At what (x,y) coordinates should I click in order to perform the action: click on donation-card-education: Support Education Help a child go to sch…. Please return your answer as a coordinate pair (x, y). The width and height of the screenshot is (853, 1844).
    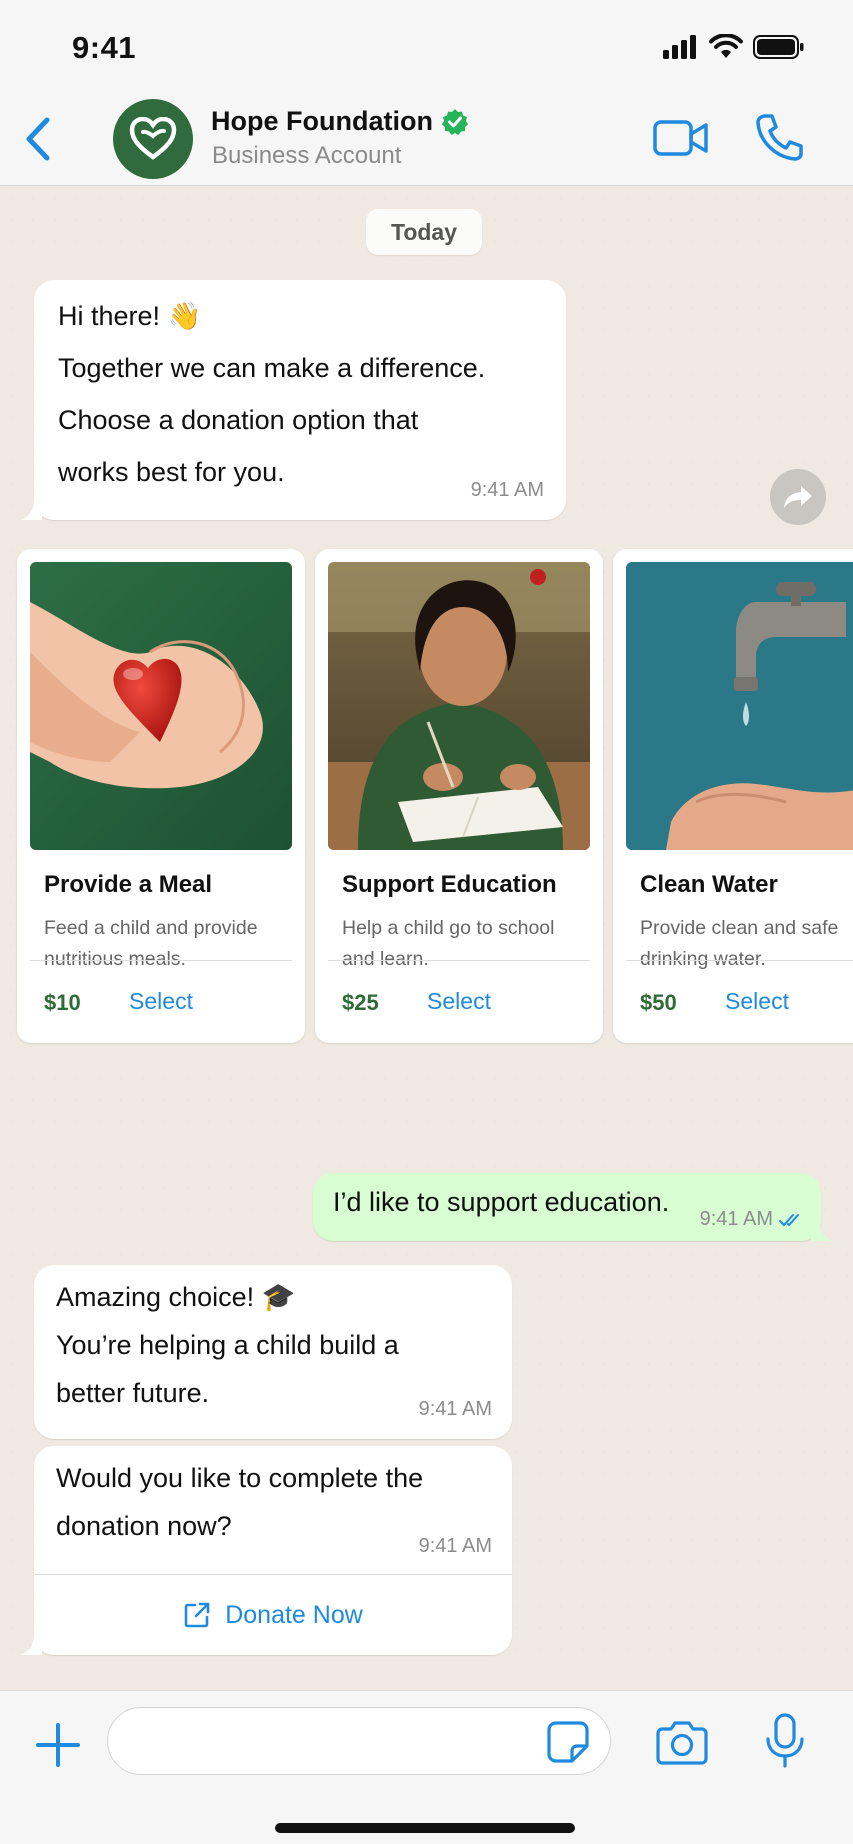
    Looking at the image, I should click on (459, 796).